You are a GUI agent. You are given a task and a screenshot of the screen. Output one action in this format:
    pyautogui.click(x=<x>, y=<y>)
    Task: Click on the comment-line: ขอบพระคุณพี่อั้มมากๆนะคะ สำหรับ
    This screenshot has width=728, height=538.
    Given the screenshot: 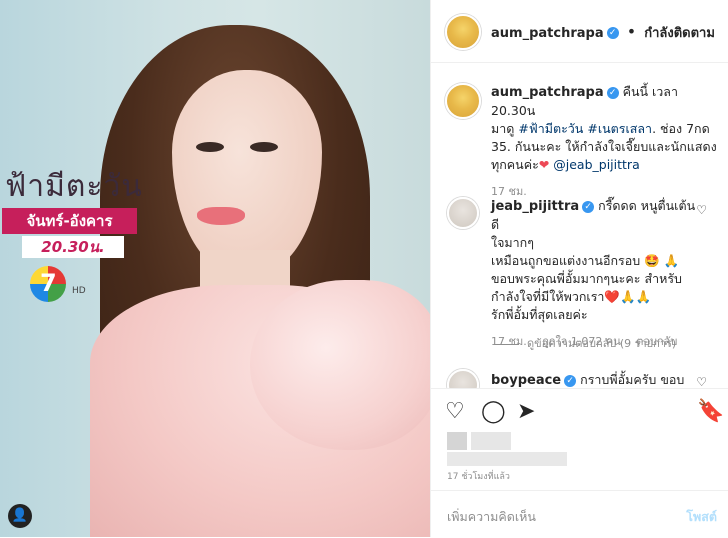 What is the action you would take?
    pyautogui.click(x=586, y=278)
    